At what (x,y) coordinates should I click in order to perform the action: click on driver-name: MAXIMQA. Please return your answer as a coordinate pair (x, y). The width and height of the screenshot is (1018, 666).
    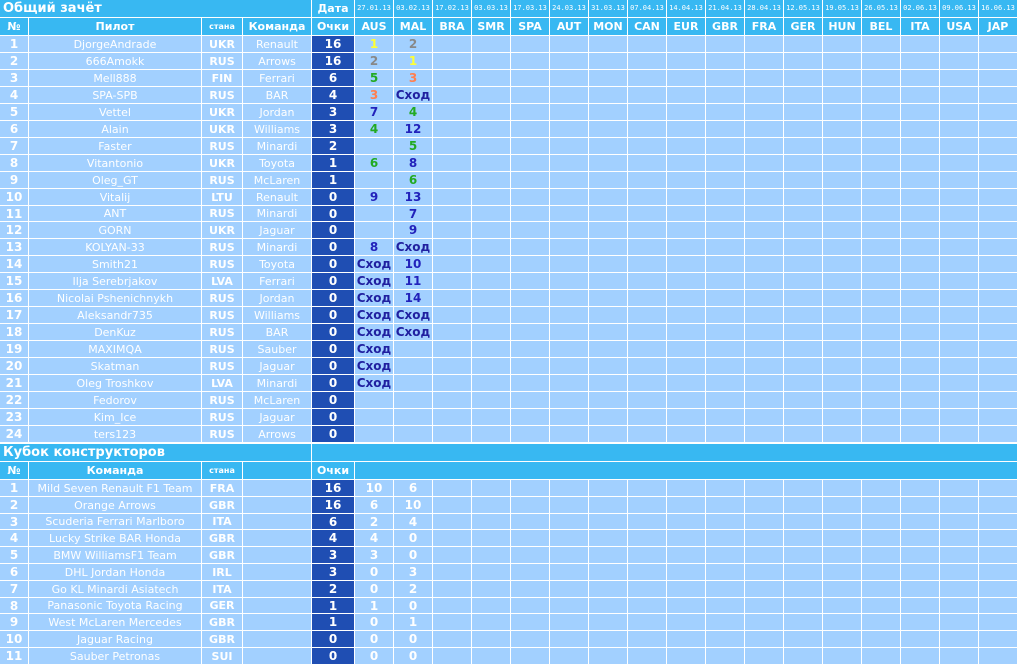
    Looking at the image, I should click on (115, 349).